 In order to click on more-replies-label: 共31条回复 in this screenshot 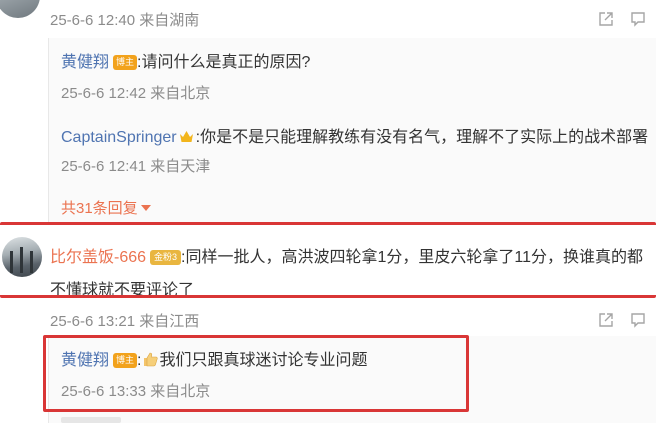, I will do `click(99, 208)`.